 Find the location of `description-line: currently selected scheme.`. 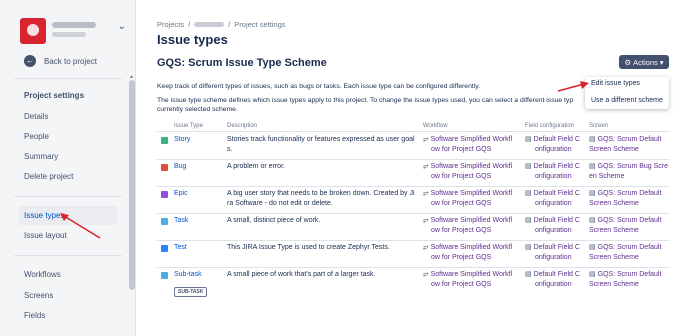

description-line: currently selected scheme. is located at coordinates (197, 109).